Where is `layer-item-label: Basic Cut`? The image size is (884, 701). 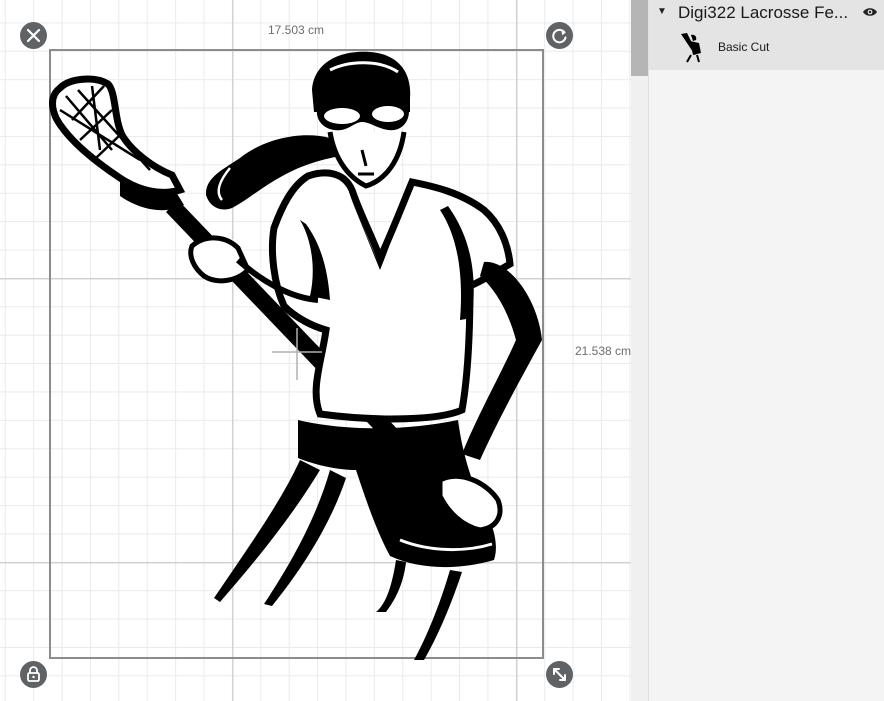 layer-item-label: Basic Cut is located at coordinates (743, 47).